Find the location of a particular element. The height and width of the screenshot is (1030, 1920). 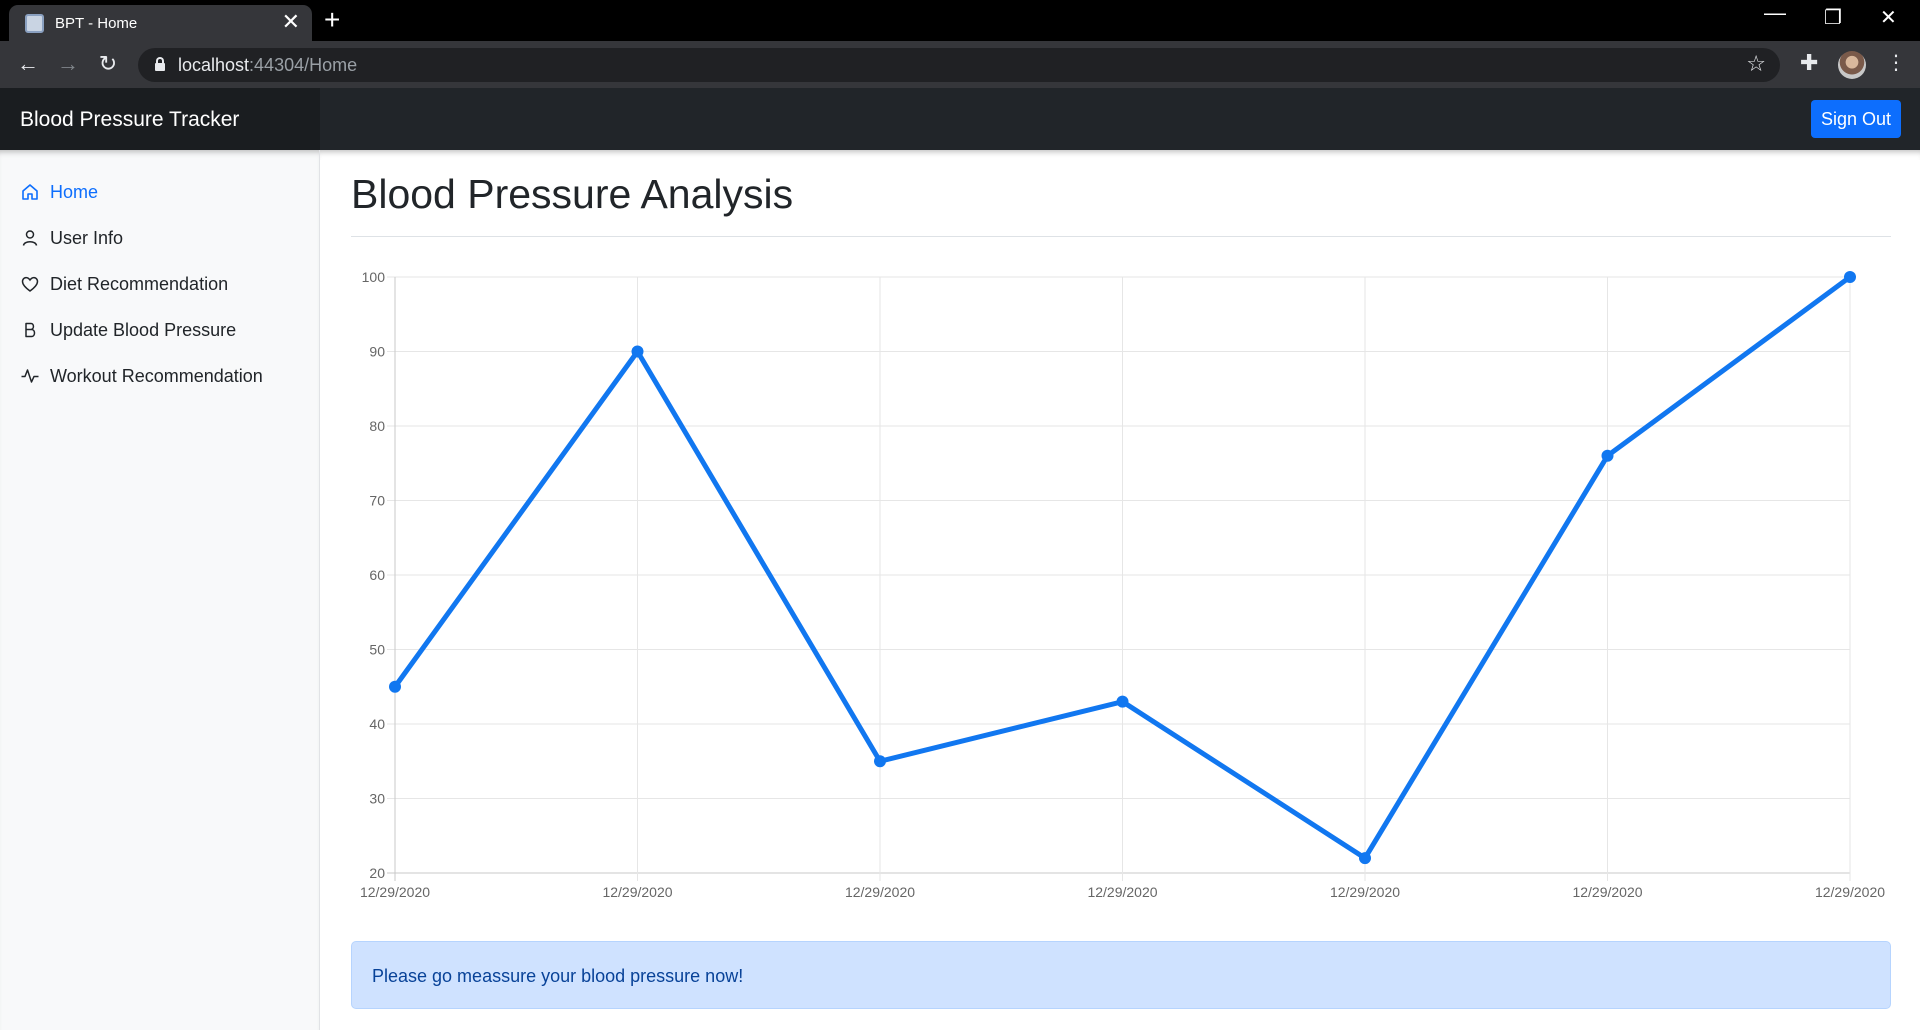

sidebar-item-diet-recommendation: Diet Recommendation is located at coordinates (124, 284).